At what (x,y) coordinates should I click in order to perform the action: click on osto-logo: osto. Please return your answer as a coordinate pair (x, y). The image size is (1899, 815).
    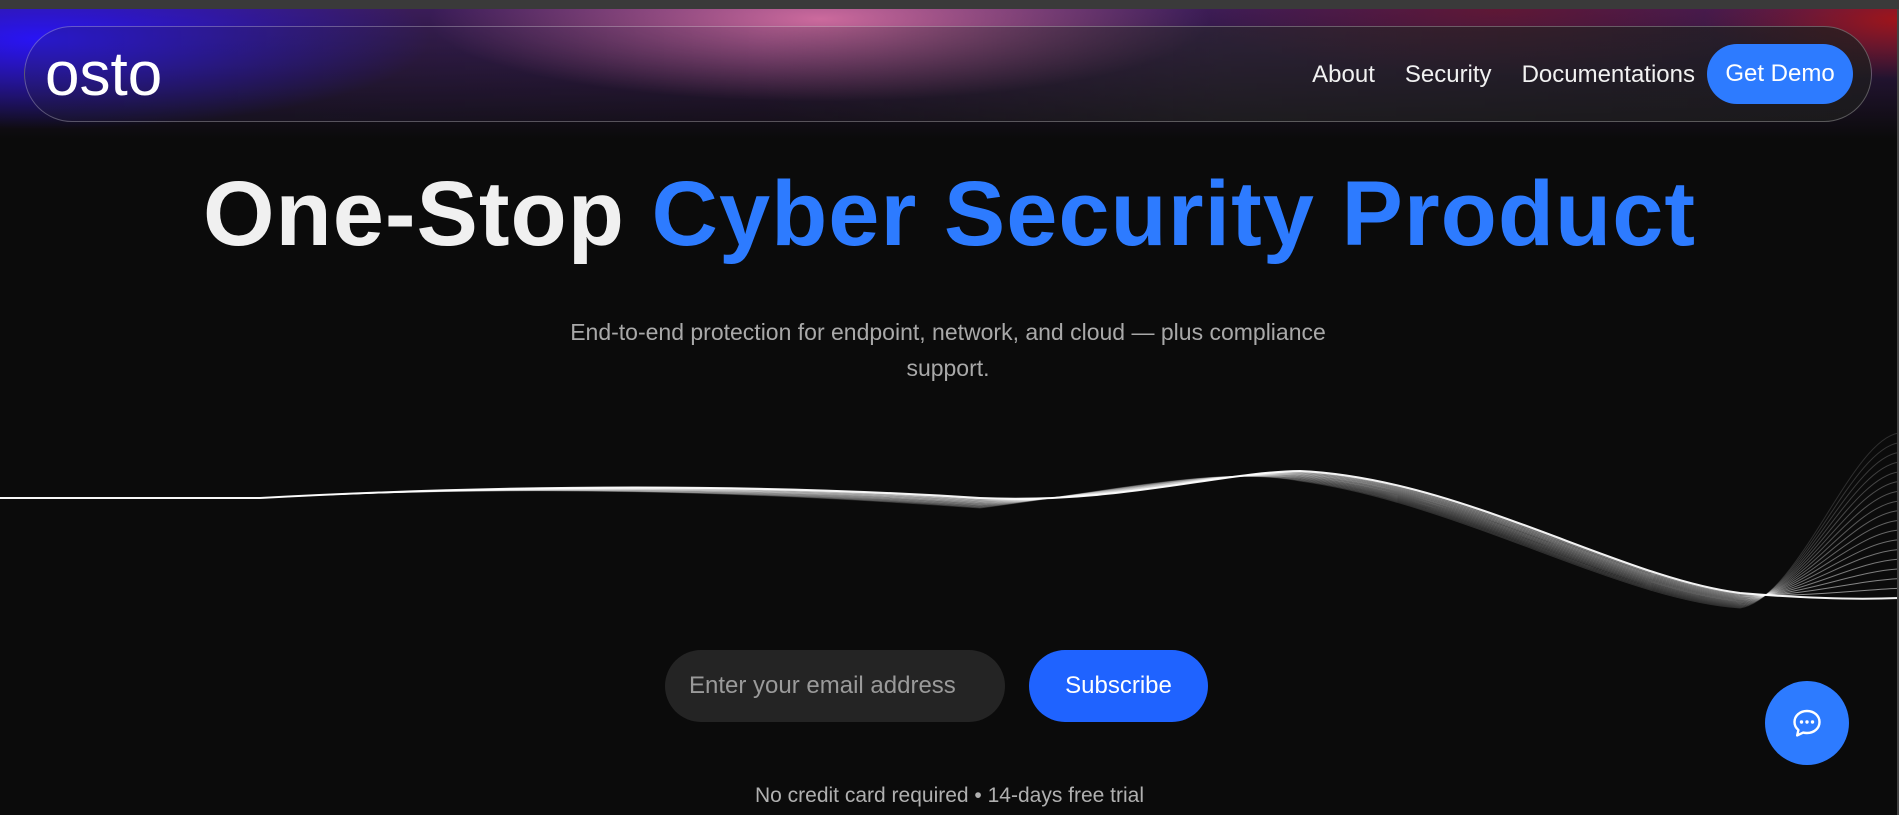
    Looking at the image, I should click on (120, 73).